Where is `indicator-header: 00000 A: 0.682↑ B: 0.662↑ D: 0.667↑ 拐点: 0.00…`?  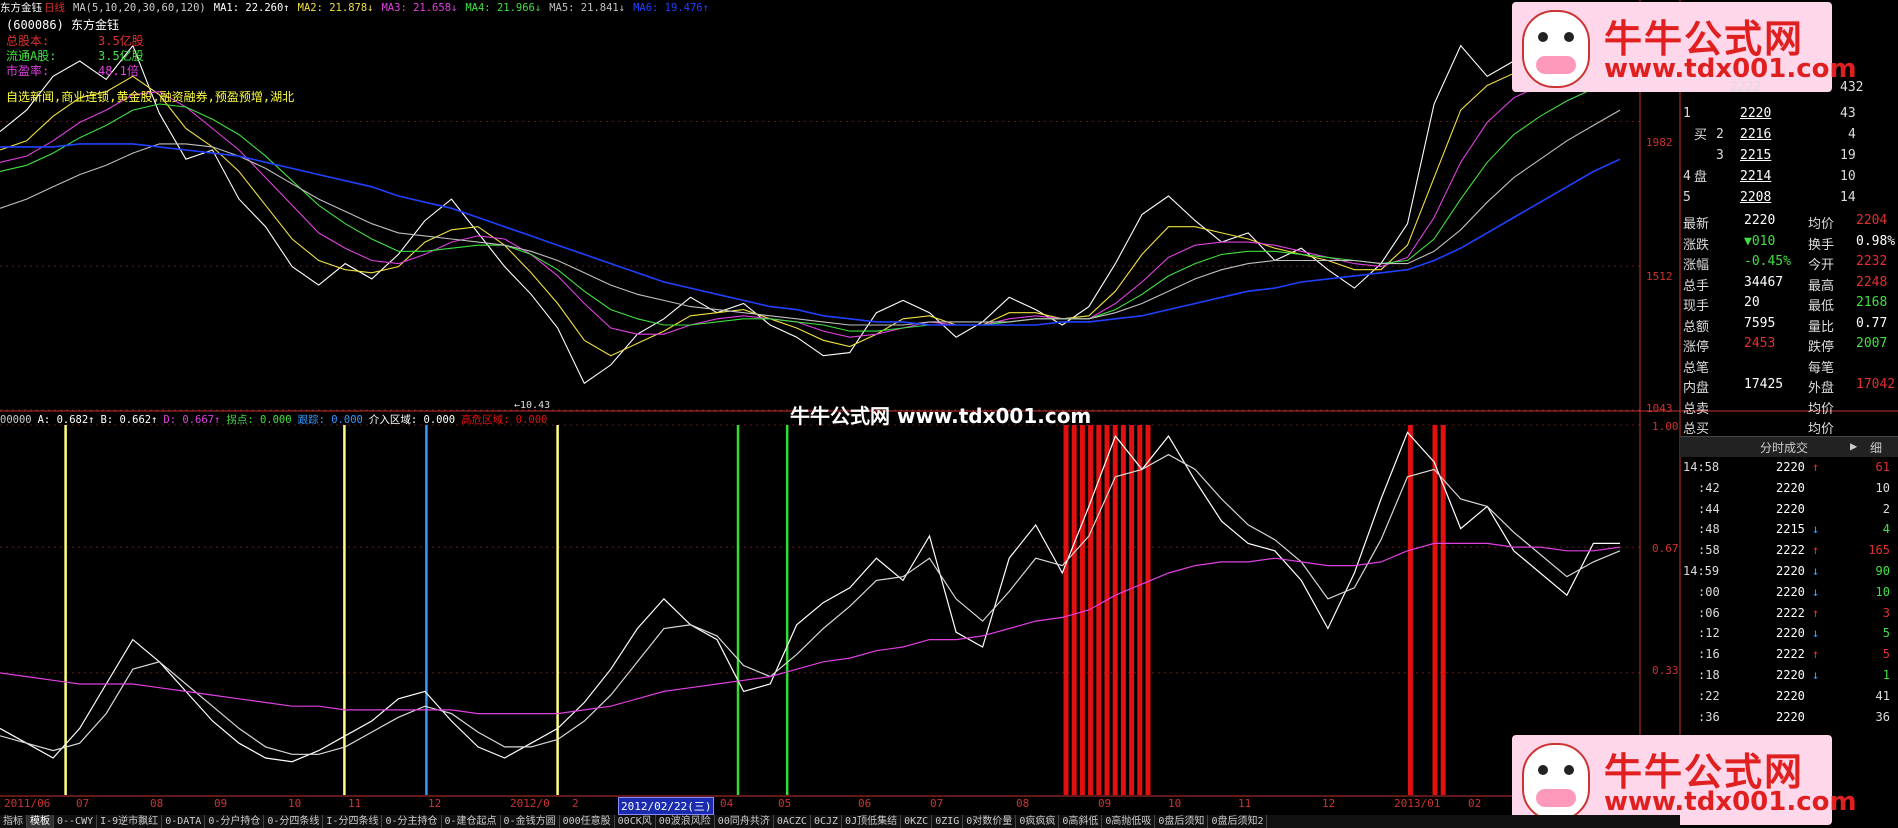 indicator-header: 00000 A: 0.682↑ B: 0.662↑ D: 0.667↑ 拐点: 0.00… is located at coordinates (276, 419).